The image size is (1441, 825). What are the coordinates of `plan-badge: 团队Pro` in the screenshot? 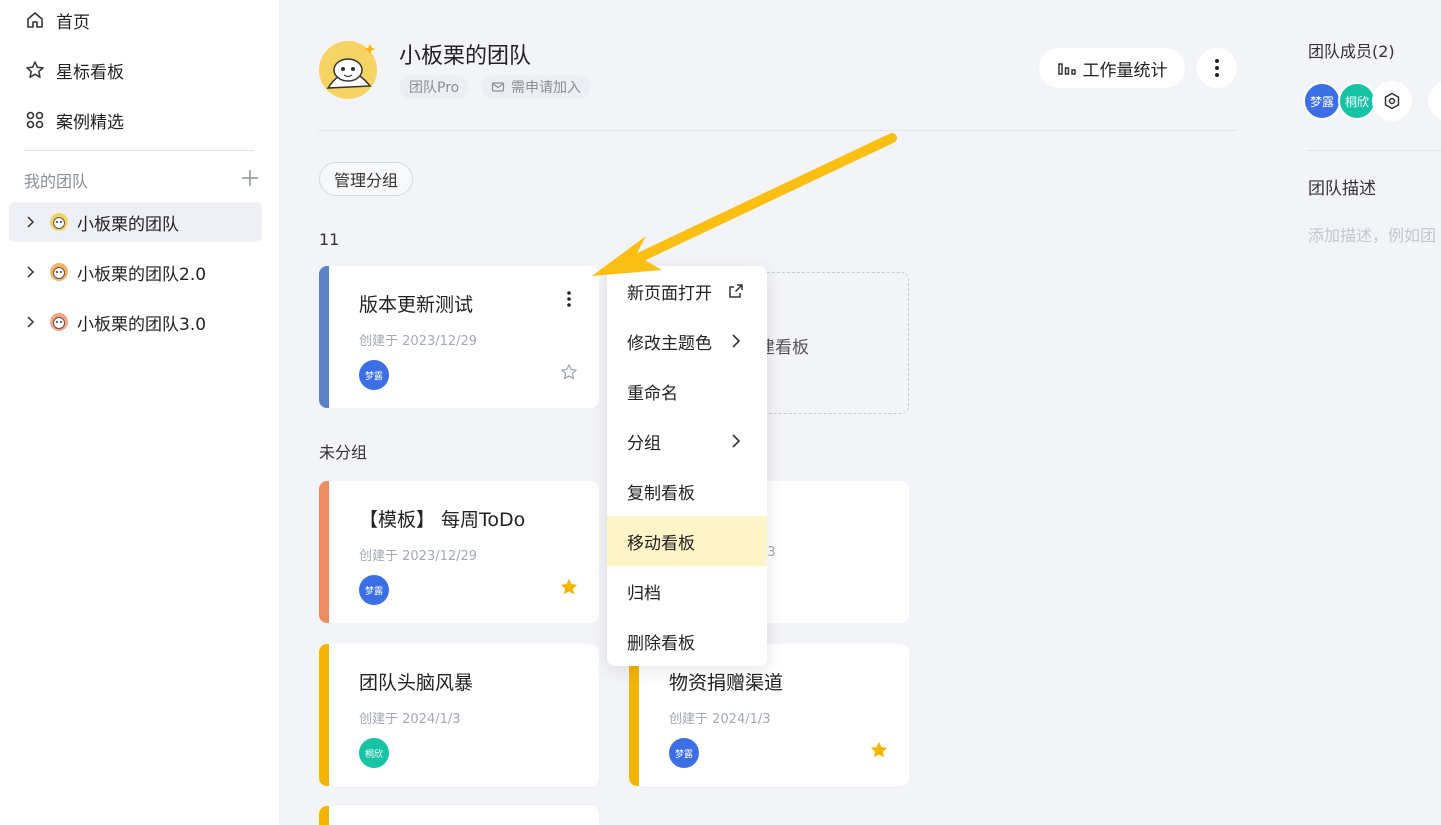 It's located at (434, 87).